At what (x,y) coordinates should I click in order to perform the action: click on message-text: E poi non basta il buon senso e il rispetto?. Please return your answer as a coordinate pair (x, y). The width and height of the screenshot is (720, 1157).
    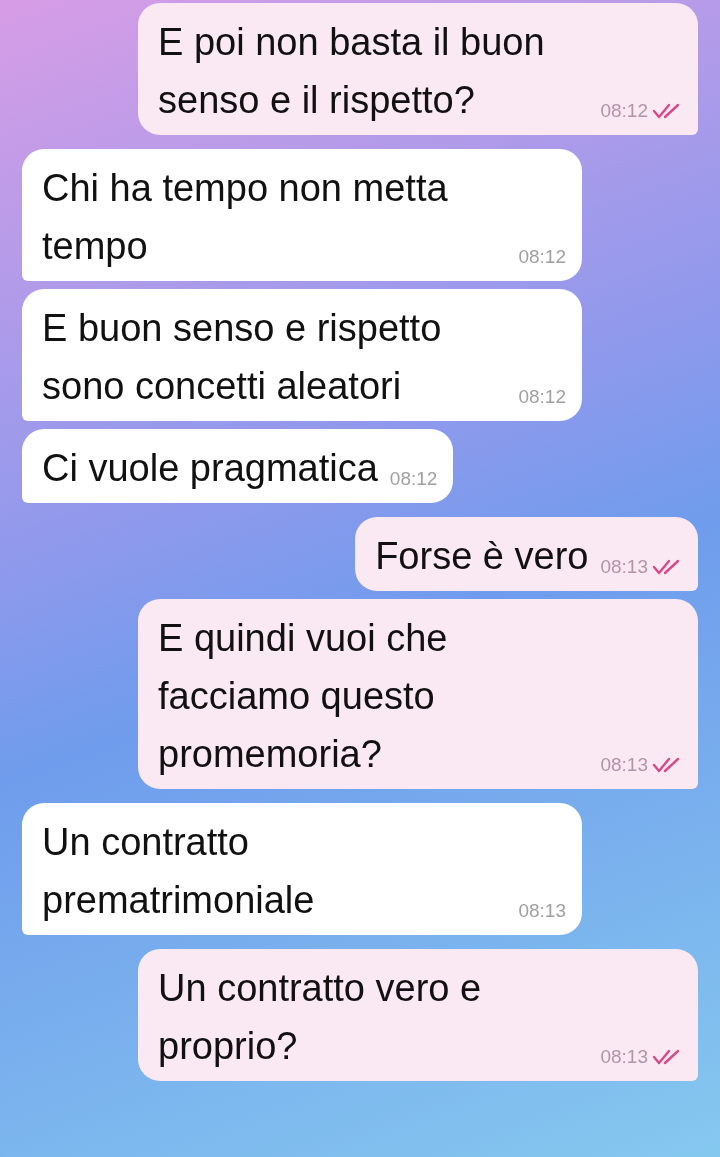
    Looking at the image, I should click on (352, 71).